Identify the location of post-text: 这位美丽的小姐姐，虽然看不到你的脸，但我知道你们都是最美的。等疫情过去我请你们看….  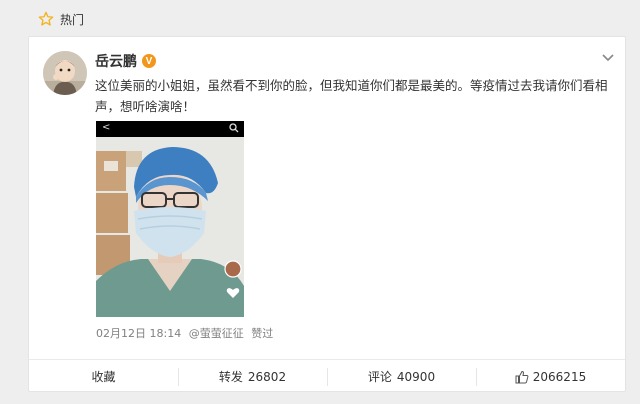
(351, 96).